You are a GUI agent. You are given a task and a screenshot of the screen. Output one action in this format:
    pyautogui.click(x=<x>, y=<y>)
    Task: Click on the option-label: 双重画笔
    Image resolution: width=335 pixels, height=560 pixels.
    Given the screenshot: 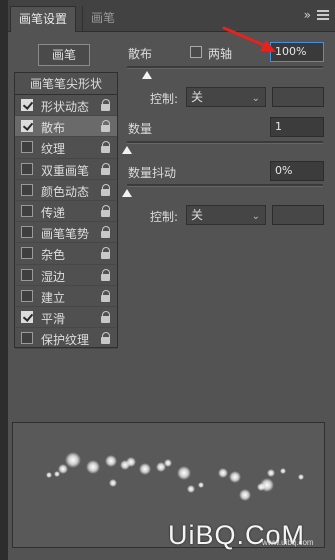 What is the action you would take?
    pyautogui.click(x=65, y=170)
    